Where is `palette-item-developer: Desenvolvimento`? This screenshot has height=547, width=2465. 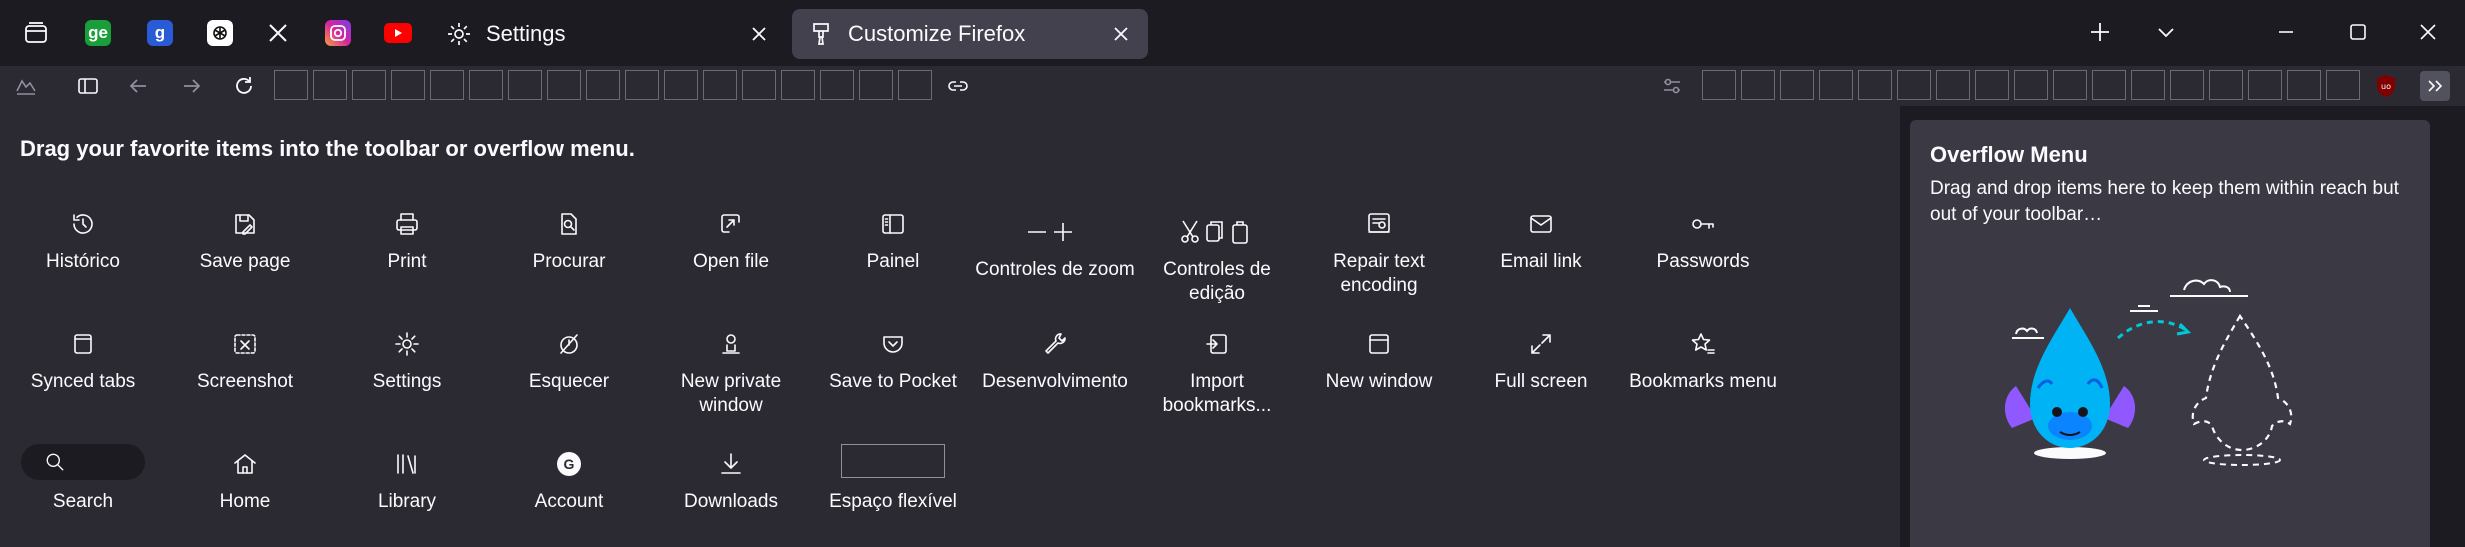
palette-item-developer: Desenvolvimento is located at coordinates (1055, 359).